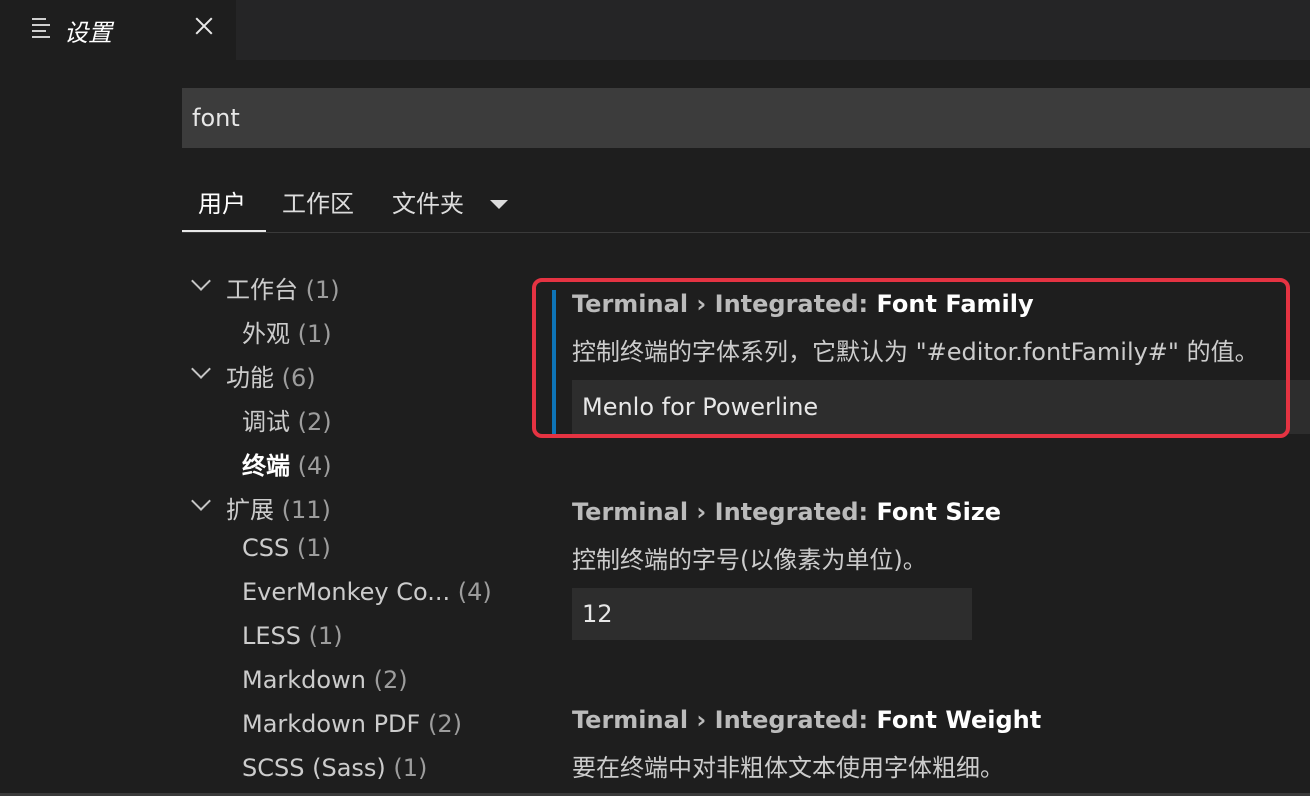 The height and width of the screenshot is (796, 1310). Describe the element at coordinates (222, 201) in the screenshot. I see `tab-user: 用户` at that location.